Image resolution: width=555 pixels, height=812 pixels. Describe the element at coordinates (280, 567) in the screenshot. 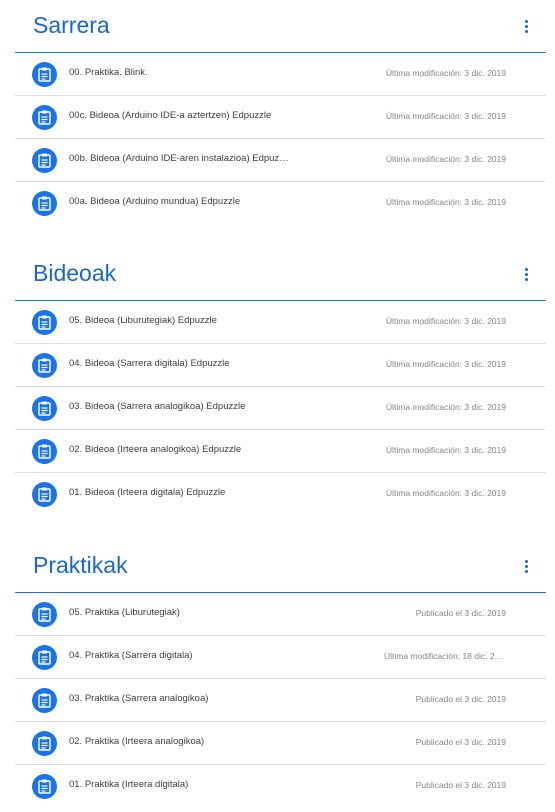

I see `topic-header: Praktikak` at that location.